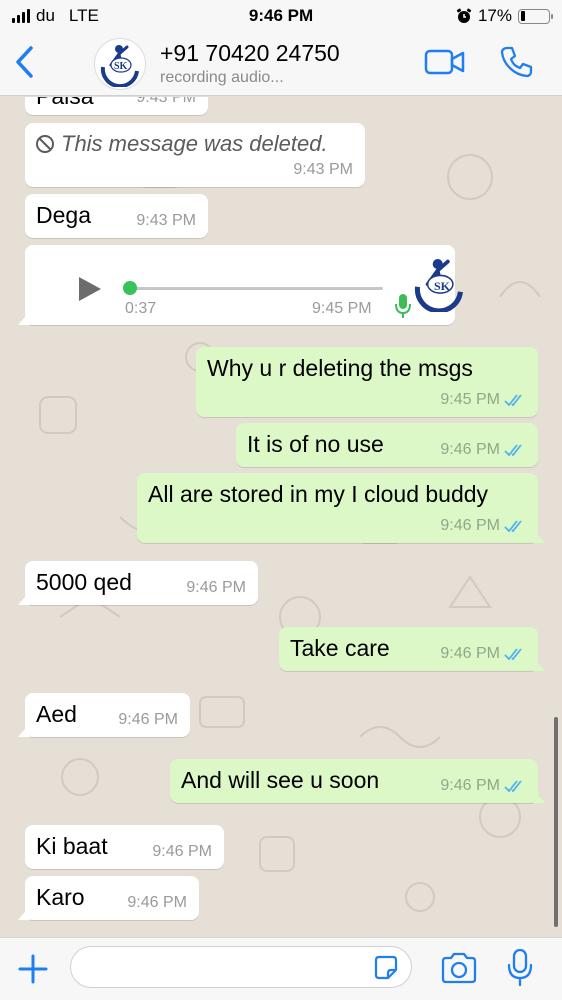 The image size is (562, 1000). Describe the element at coordinates (116, 106) in the screenshot. I see `message-bubble-partial: Paisa 9:43 PM` at that location.